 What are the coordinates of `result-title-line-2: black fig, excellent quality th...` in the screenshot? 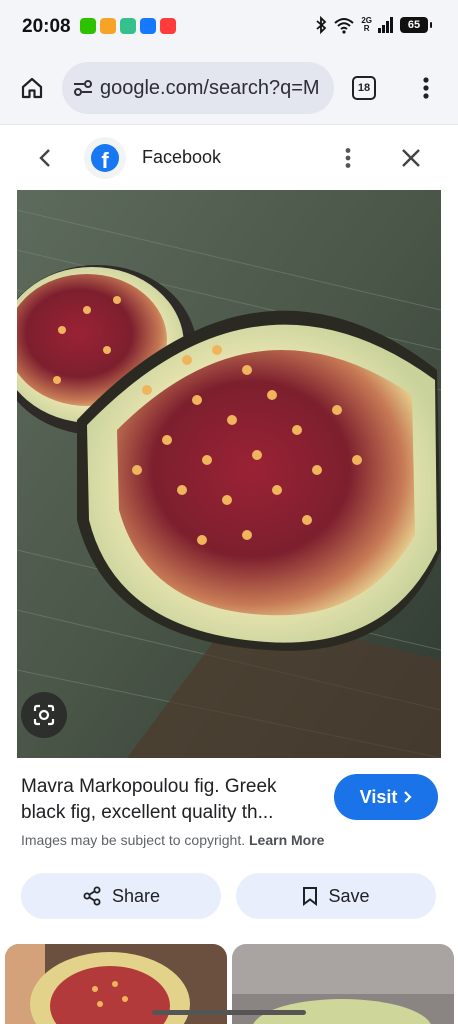 It's located at (147, 812).